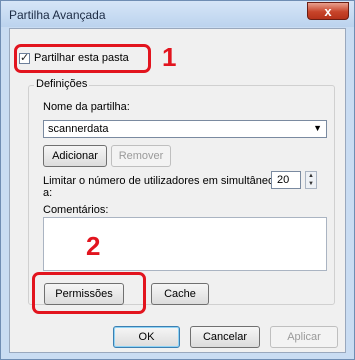 This screenshot has width=355, height=360. I want to click on window-title: Partilha Avançada, so click(57, 15).